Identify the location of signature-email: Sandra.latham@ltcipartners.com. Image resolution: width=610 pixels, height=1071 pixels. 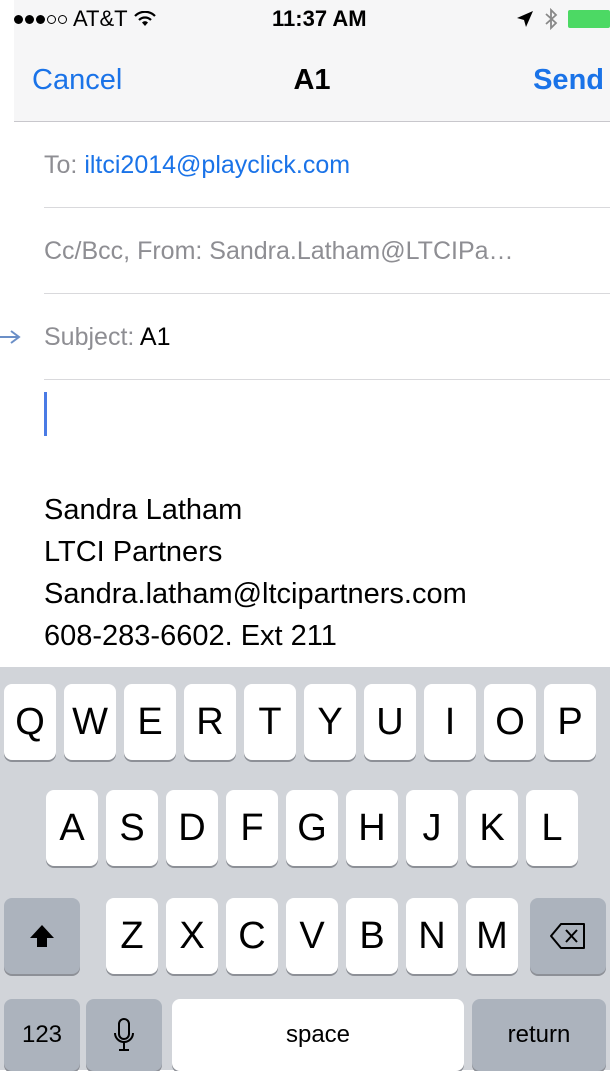
(255, 594).